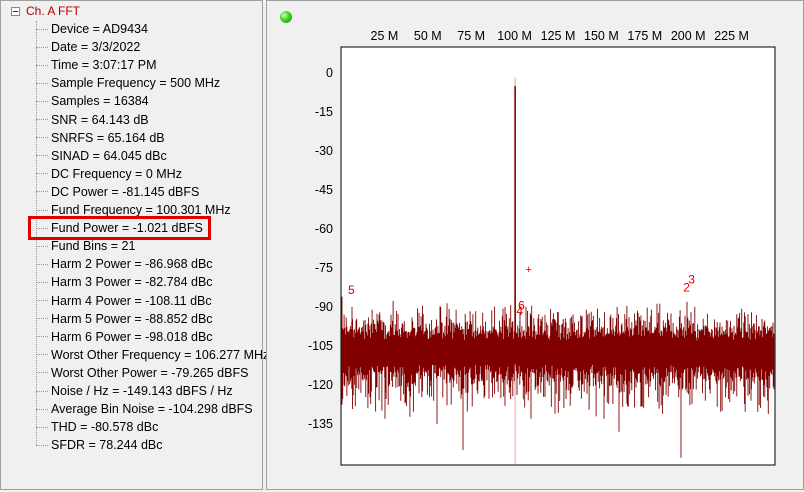  Describe the element at coordinates (521, 306) in the screenshot. I see `harmonic-marker-label: 6` at that location.